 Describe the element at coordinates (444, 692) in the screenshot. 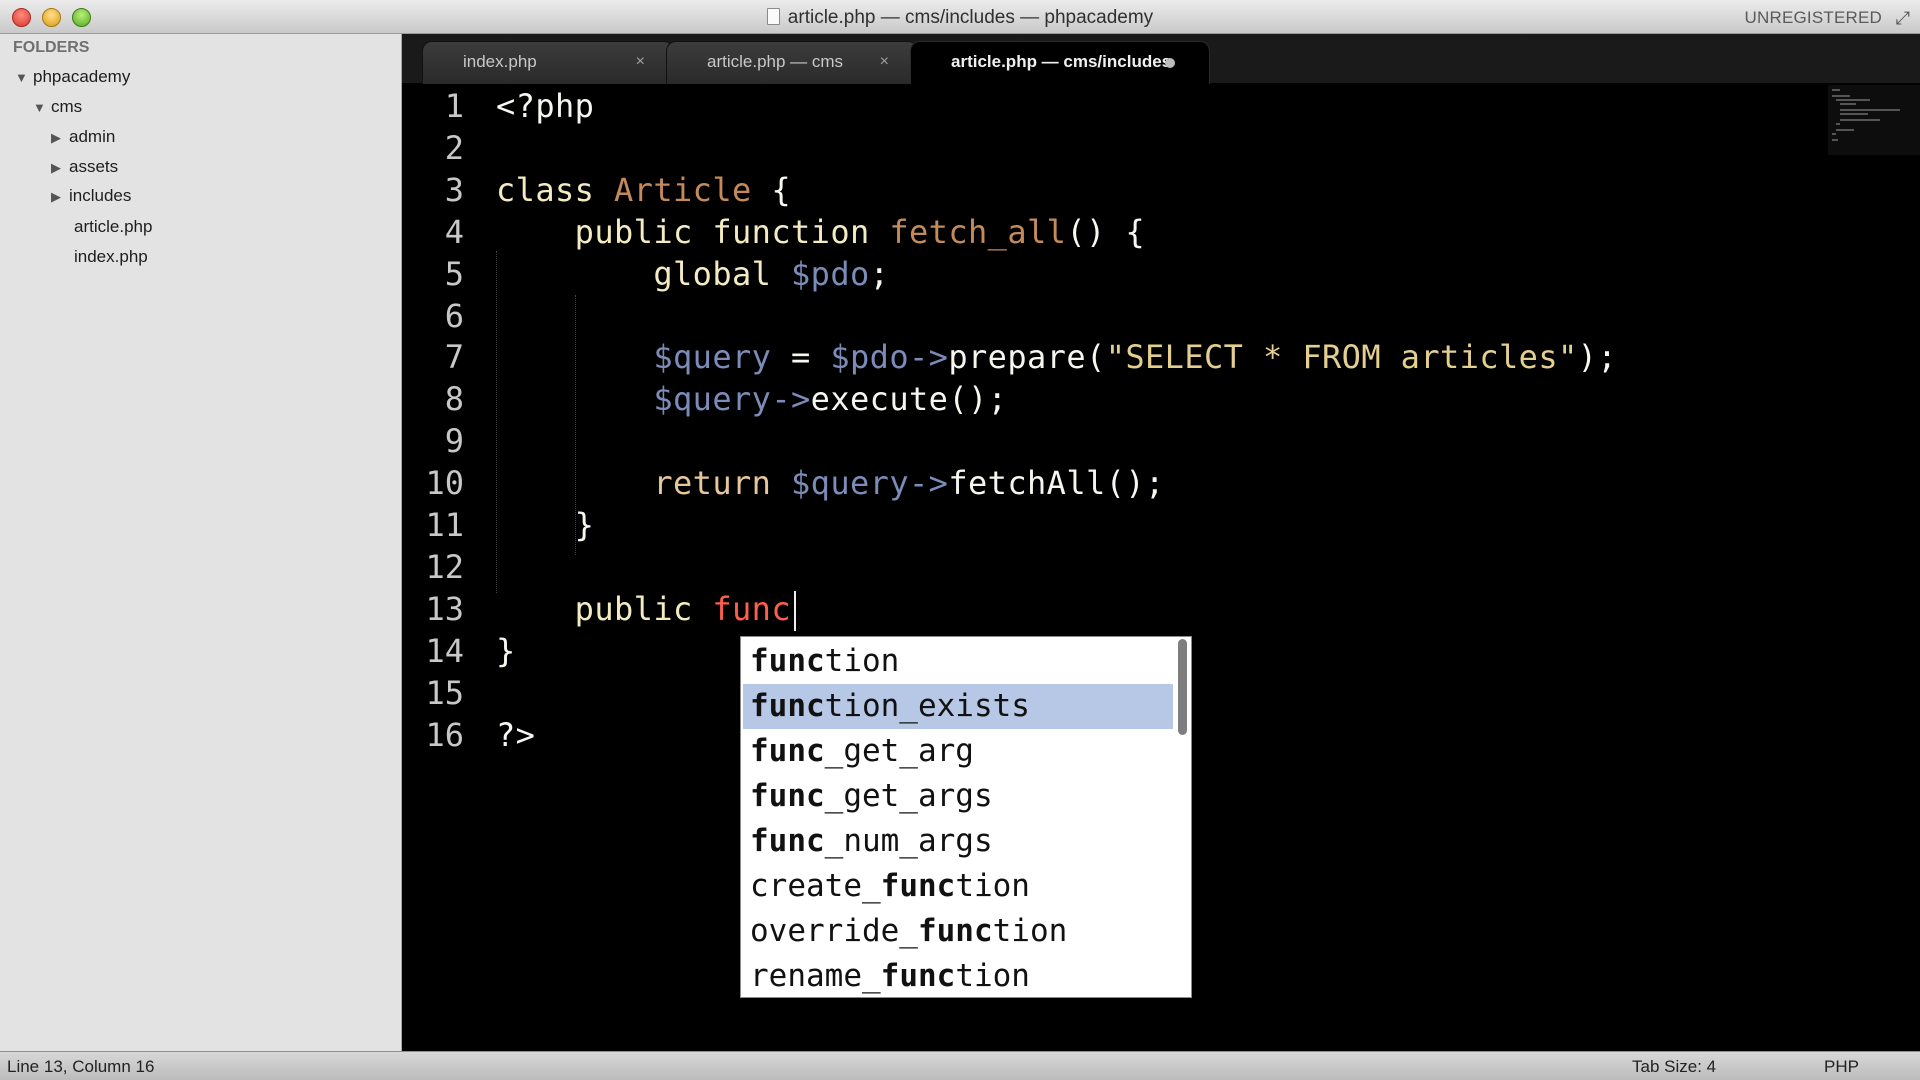

I see `line-number: 15` at that location.